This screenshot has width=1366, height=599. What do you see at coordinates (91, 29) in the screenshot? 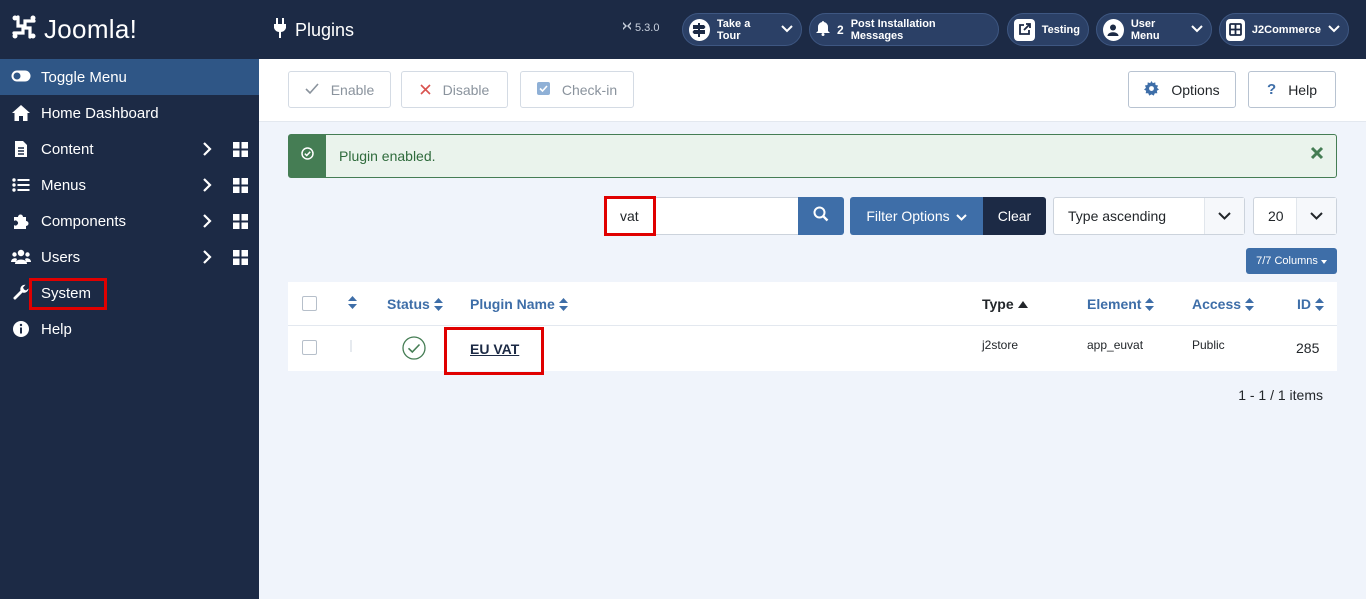
I see `brand-name: Joomla!` at bounding box center [91, 29].